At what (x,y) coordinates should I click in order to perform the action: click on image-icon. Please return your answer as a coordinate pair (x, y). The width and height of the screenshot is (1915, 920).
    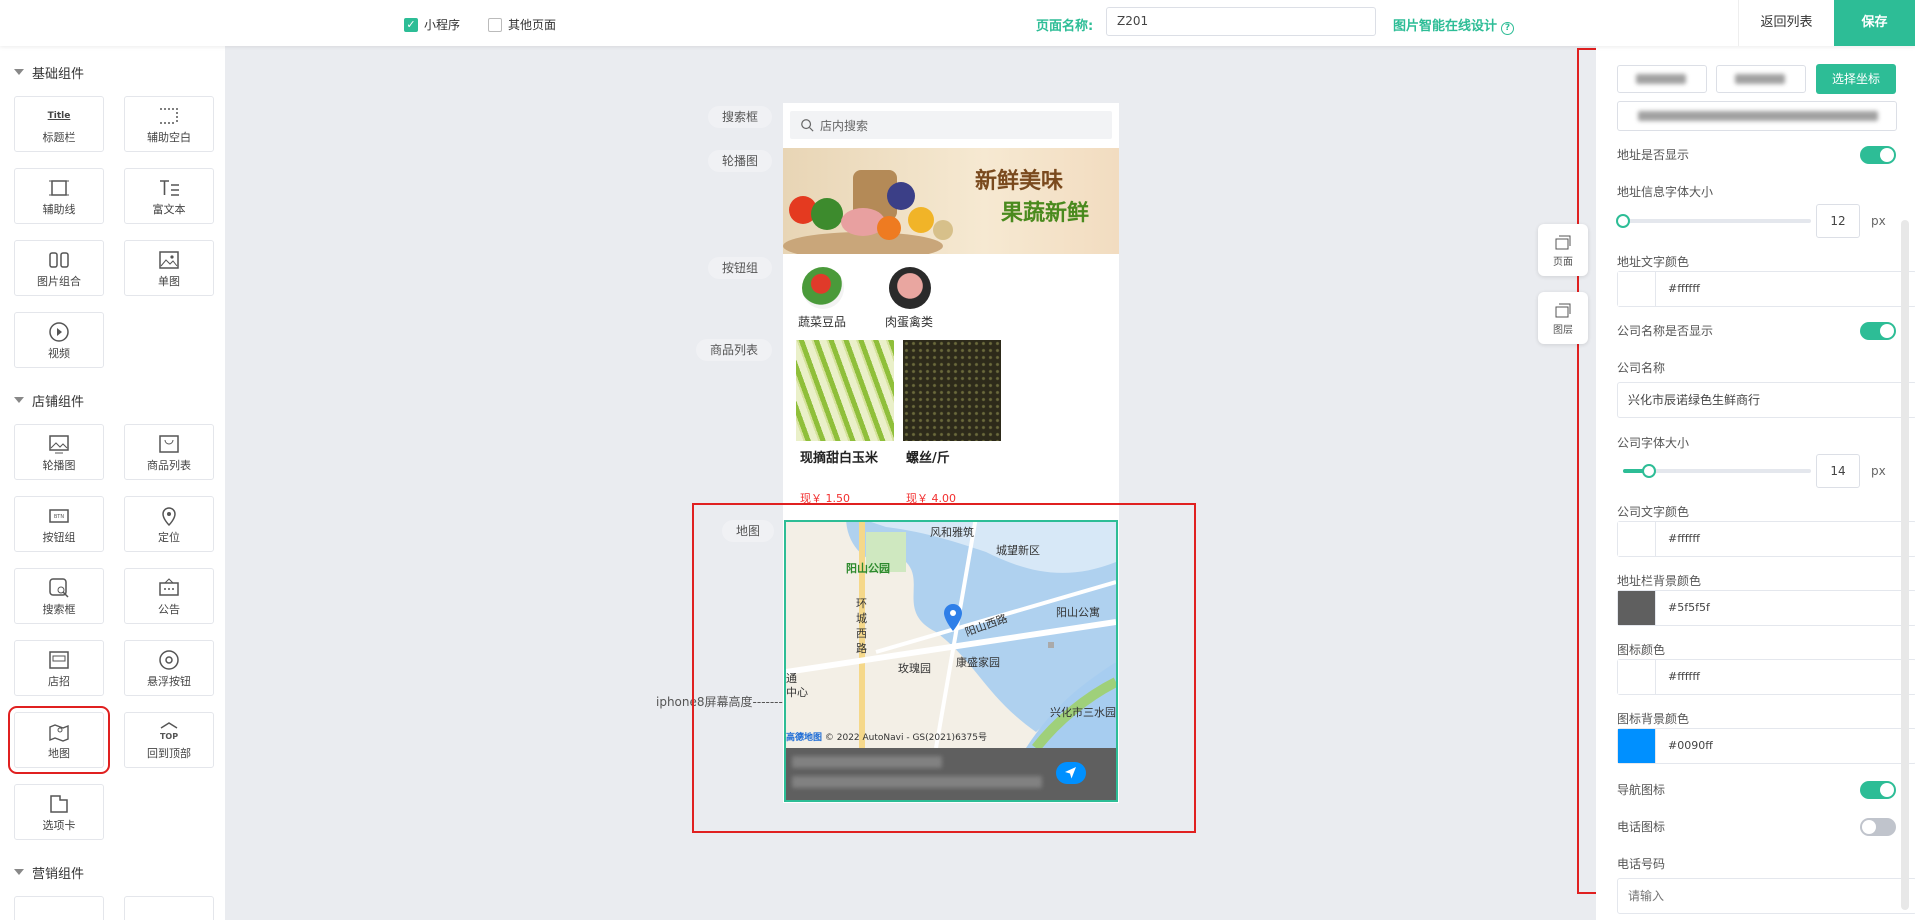
    Looking at the image, I should click on (169, 260).